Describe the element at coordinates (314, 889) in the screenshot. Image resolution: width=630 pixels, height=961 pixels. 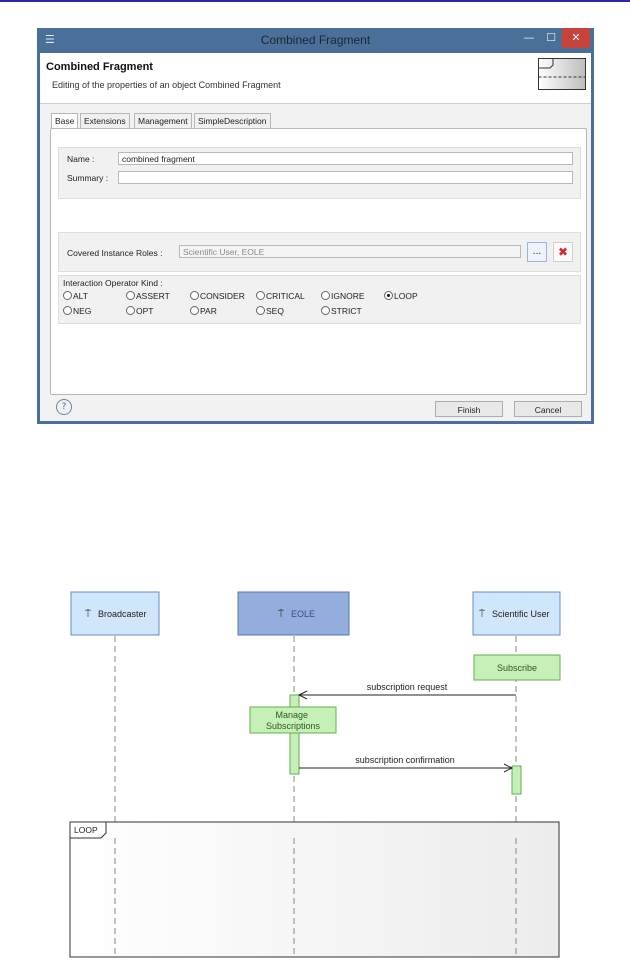
I see `loop-fragment: LOOP` at that location.